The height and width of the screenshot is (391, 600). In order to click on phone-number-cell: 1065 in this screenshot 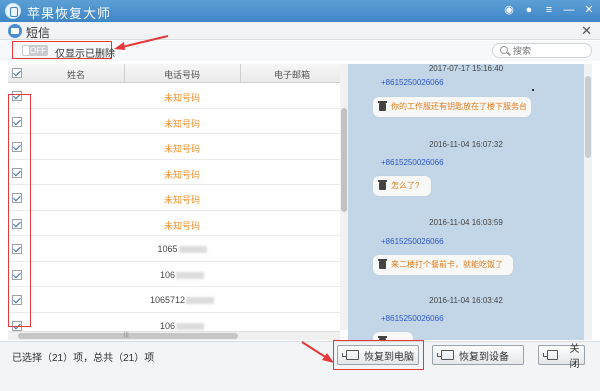, I will do `click(182, 249)`.